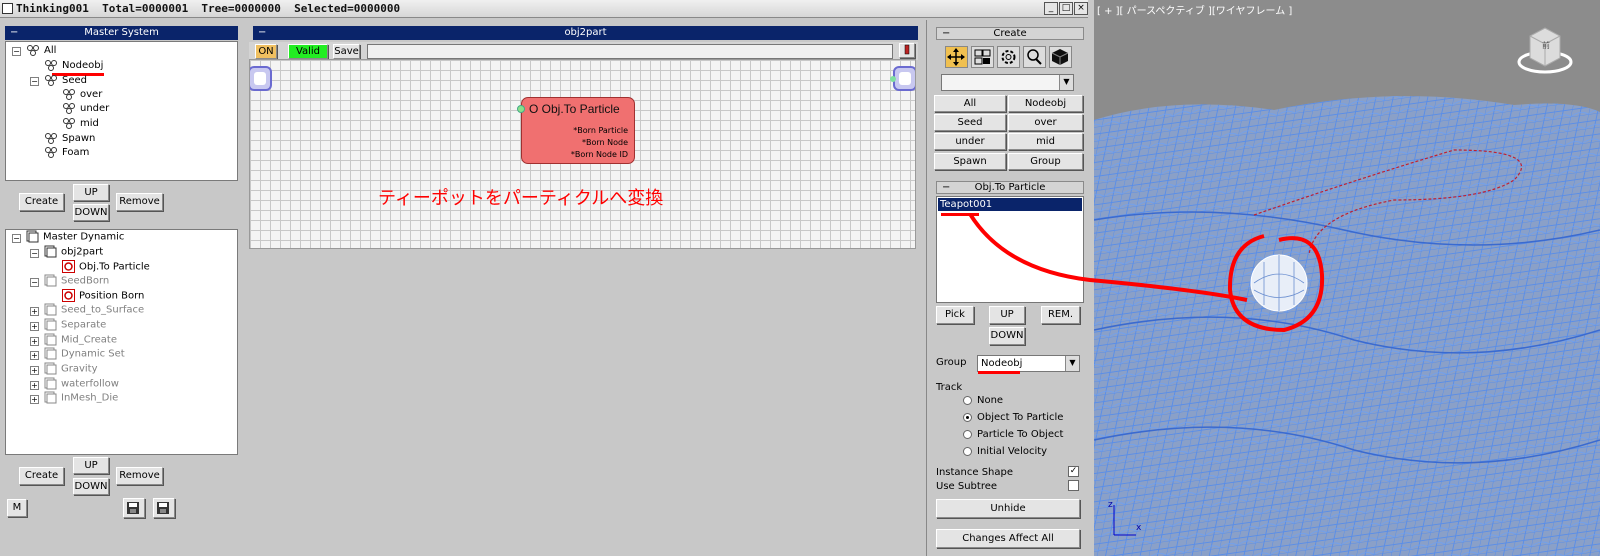  I want to click on track-initial-velocity-radio: Initial Velocity, so click(1005, 451).